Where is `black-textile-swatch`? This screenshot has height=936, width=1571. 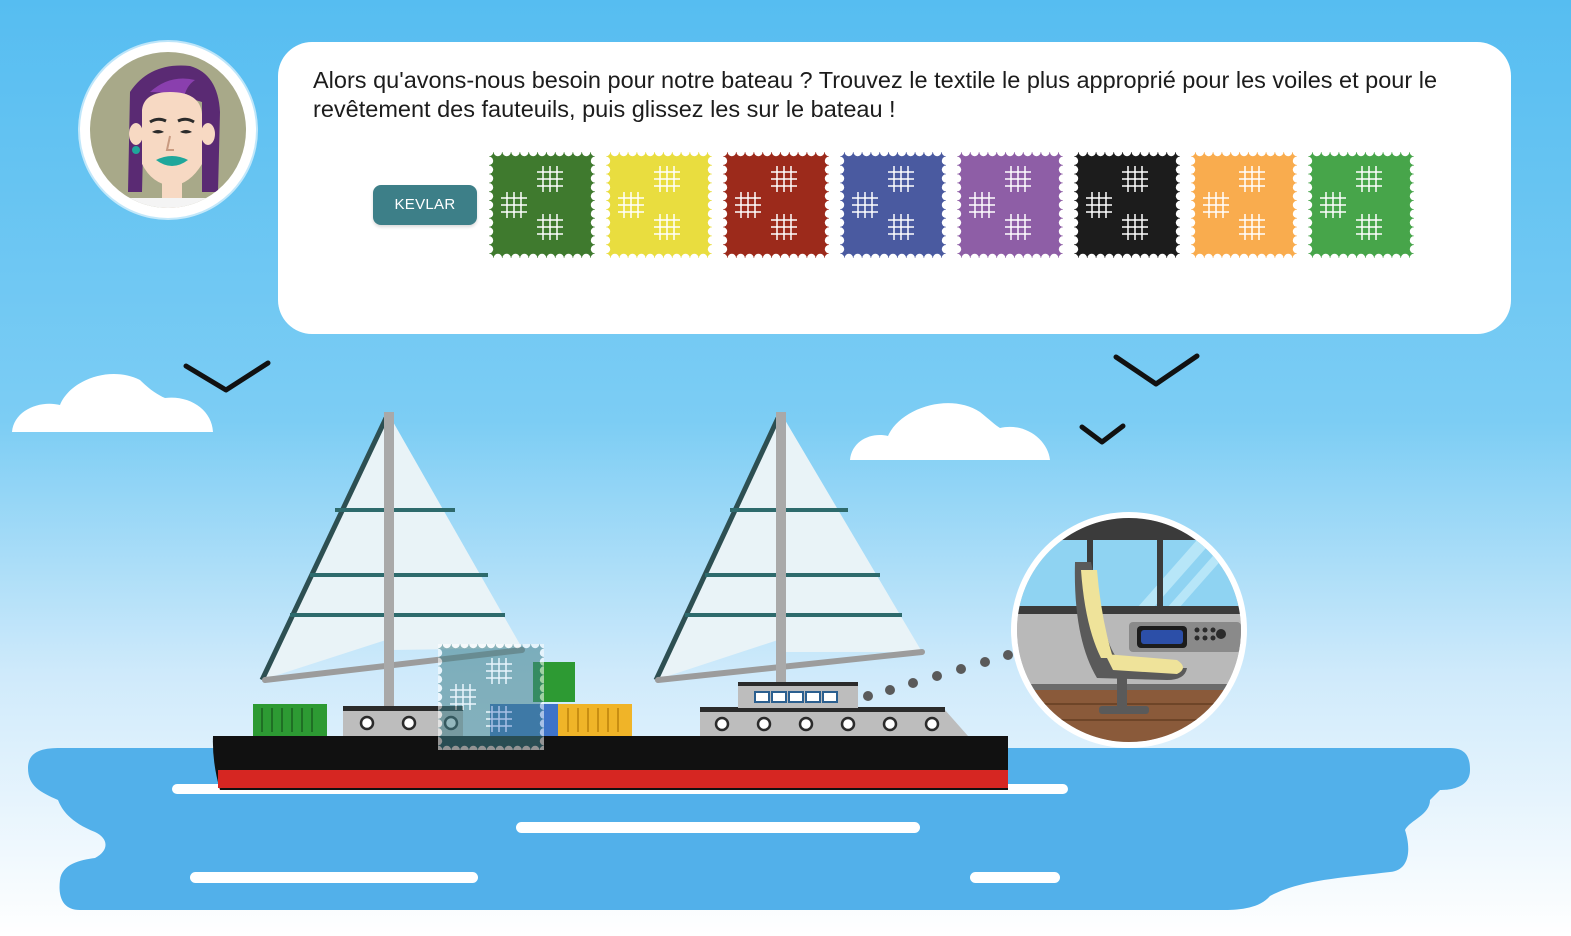 black-textile-swatch is located at coordinates (1127, 205).